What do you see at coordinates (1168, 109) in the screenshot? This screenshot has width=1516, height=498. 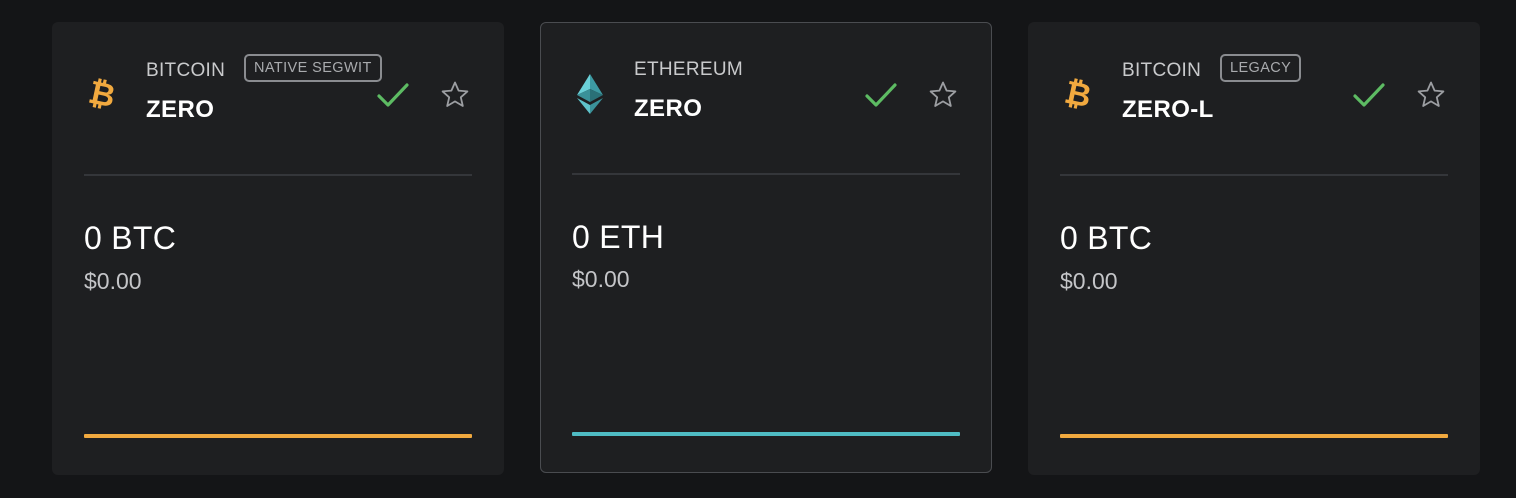 I see `account-name: ZERO-L` at bounding box center [1168, 109].